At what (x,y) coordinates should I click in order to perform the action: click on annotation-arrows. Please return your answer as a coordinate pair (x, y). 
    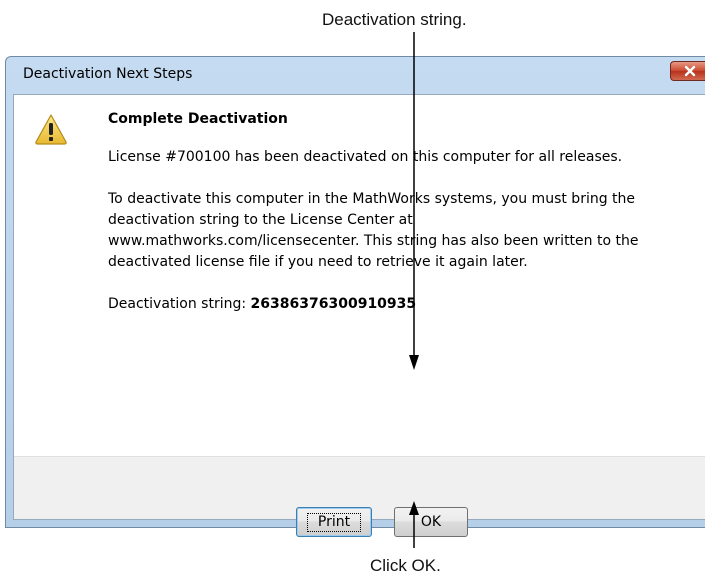
    Looking at the image, I should click on (414, 290).